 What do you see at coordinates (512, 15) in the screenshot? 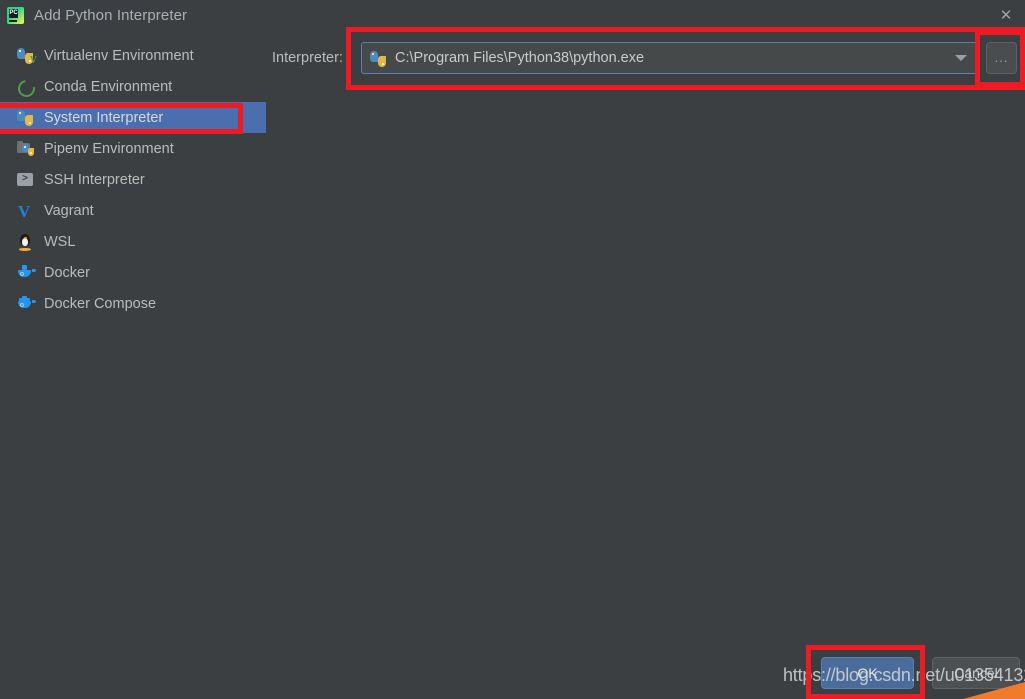
I see `title-bar: PC Add Python Interpreter ✕` at bounding box center [512, 15].